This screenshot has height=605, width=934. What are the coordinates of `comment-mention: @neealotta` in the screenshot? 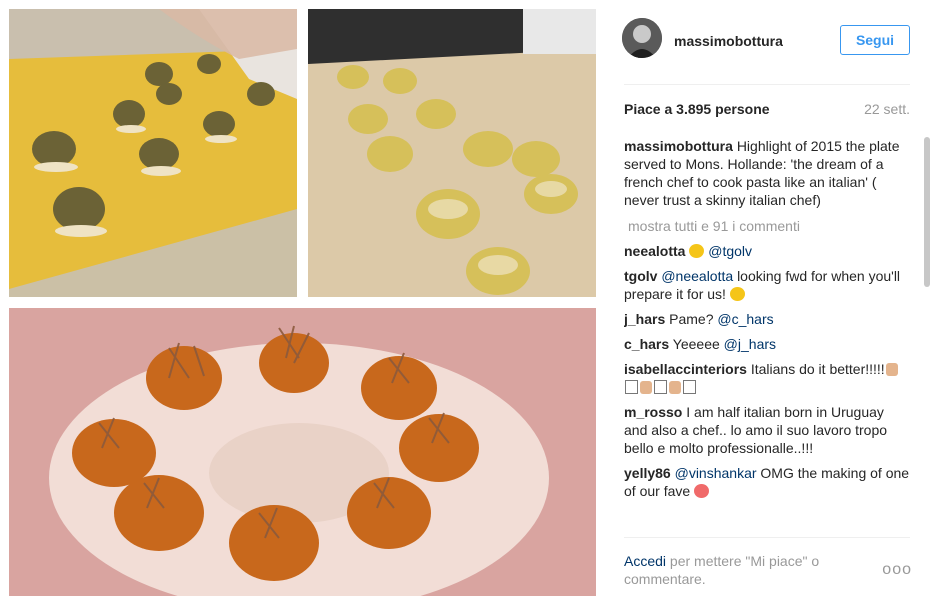 It's located at (697, 276).